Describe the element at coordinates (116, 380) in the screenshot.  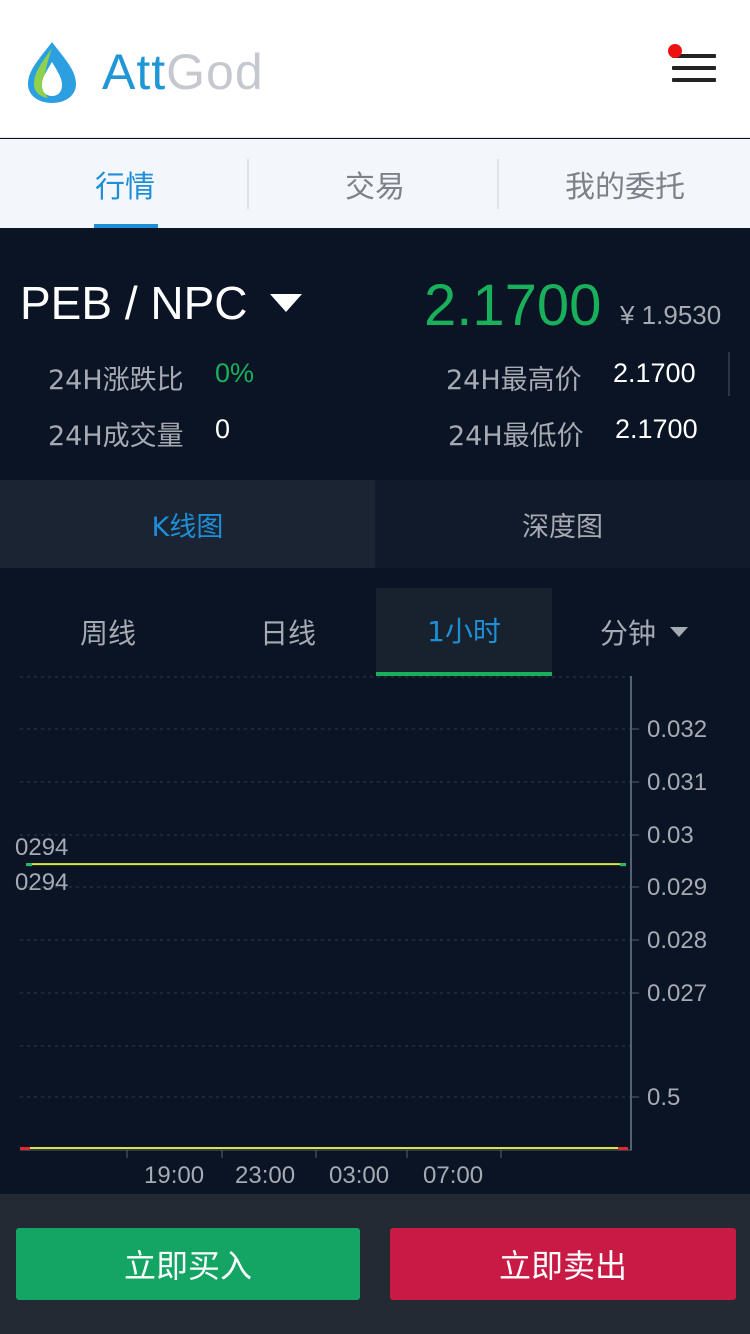
I see `change-label: 24H涨跌比` at that location.